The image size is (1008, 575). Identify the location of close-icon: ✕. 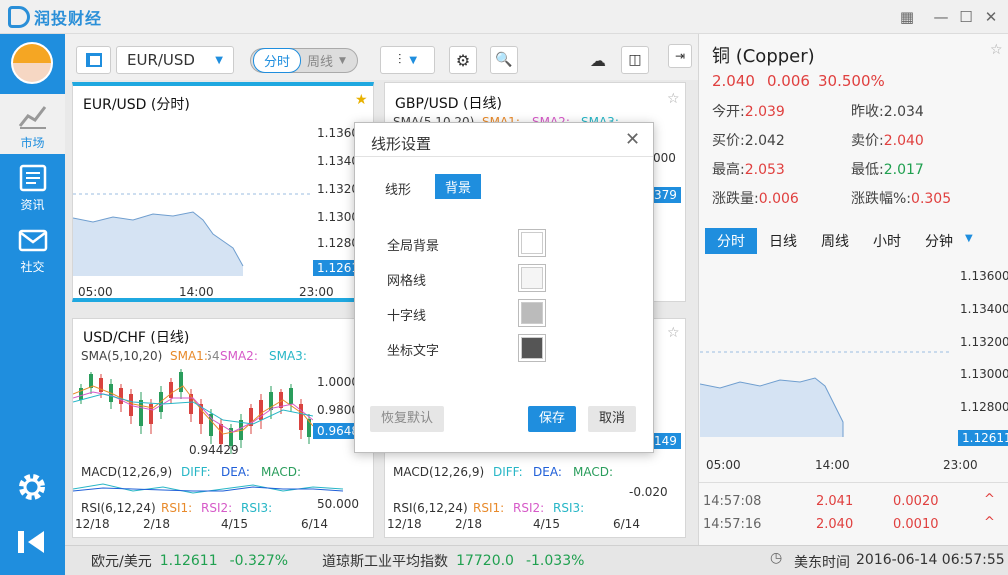
(632, 139).